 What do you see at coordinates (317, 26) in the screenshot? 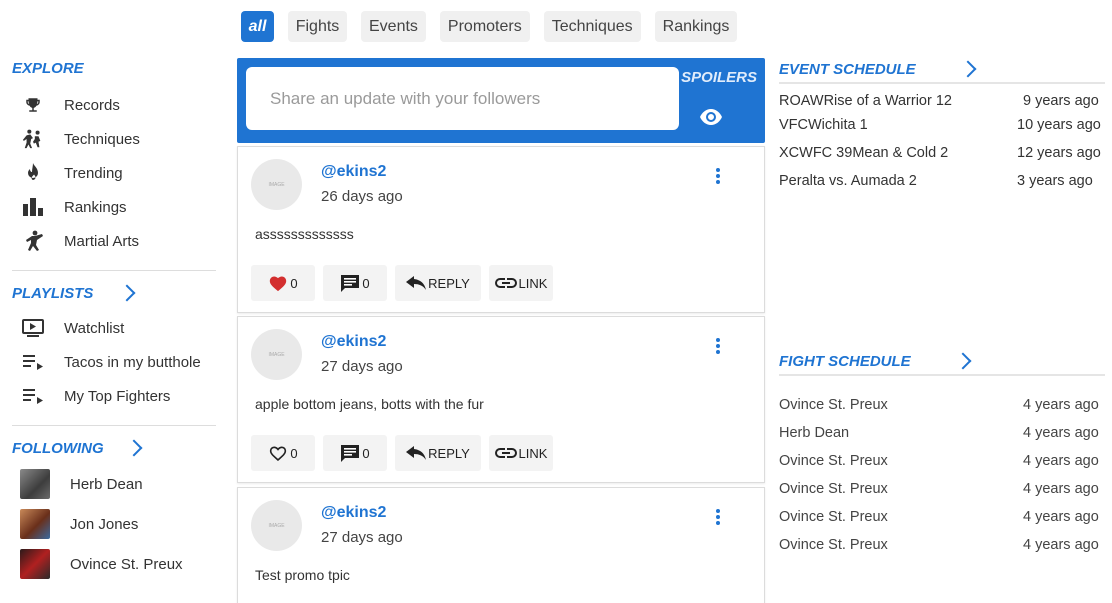
I see `tab-fights: Fights` at bounding box center [317, 26].